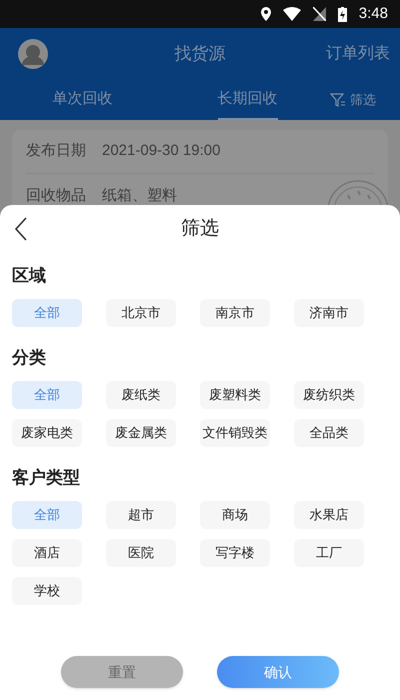 Image resolution: width=400 pixels, height=700 pixels. What do you see at coordinates (329, 313) in the screenshot?
I see `filter-chip: 济南市` at bounding box center [329, 313].